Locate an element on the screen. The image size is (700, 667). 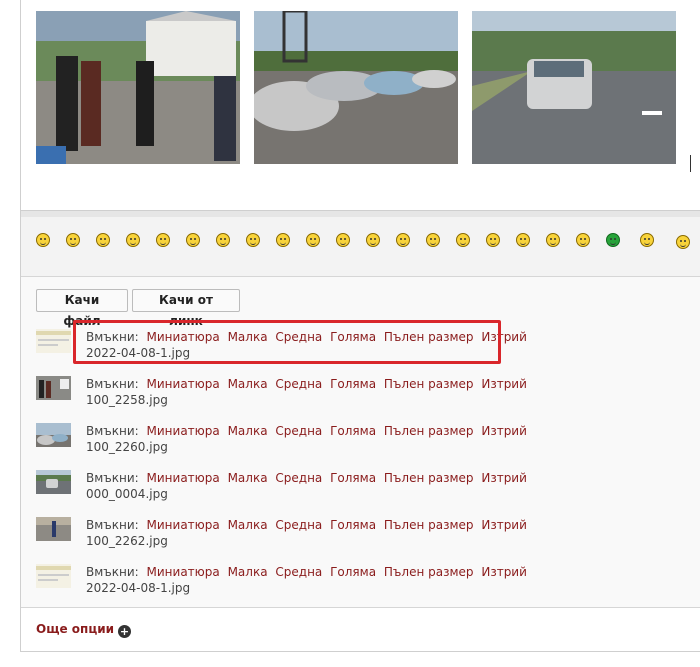
idea-icon is located at coordinates (493, 240).